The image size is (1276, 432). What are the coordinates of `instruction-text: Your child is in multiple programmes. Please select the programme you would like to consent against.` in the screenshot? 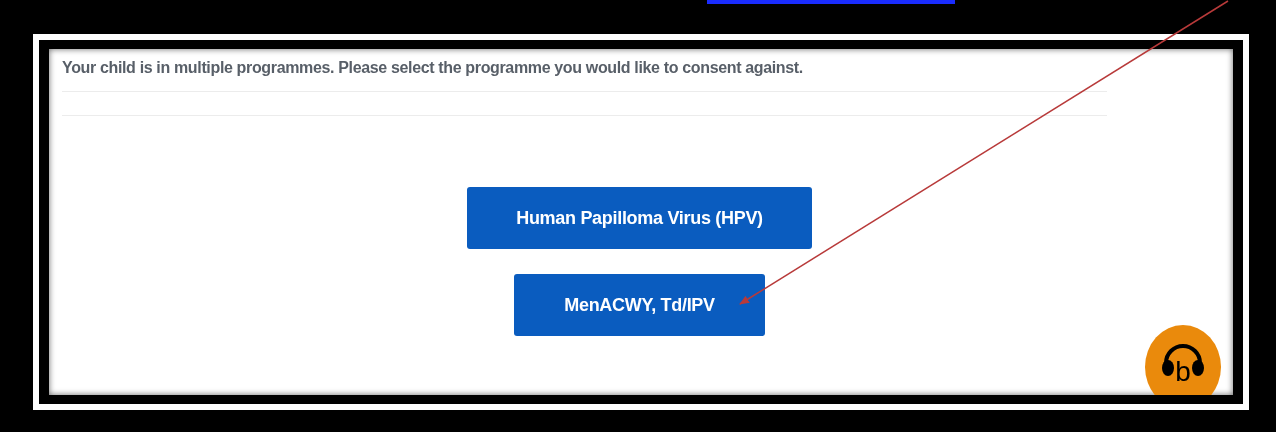 It's located at (584, 75).